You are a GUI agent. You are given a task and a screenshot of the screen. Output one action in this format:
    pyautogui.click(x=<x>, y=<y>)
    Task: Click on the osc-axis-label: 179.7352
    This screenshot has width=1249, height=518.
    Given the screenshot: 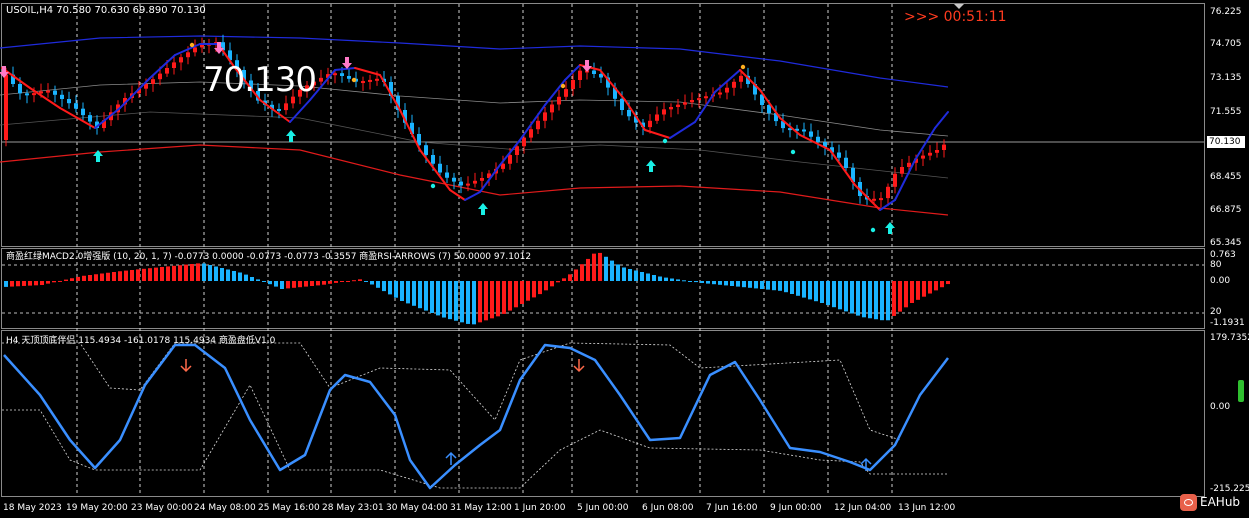 What is the action you would take?
    pyautogui.click(x=1229, y=338)
    